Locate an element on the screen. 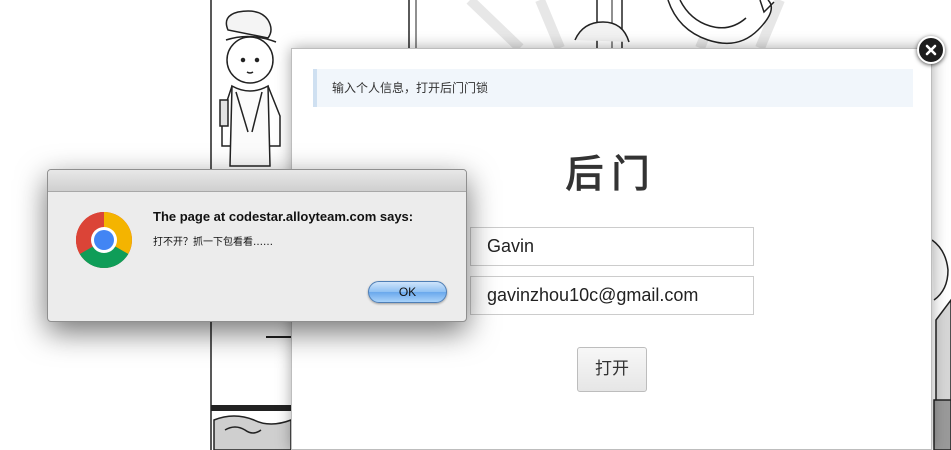  alert-heading: The page at codestar.alloyteam.com says: is located at coordinates (283, 216).